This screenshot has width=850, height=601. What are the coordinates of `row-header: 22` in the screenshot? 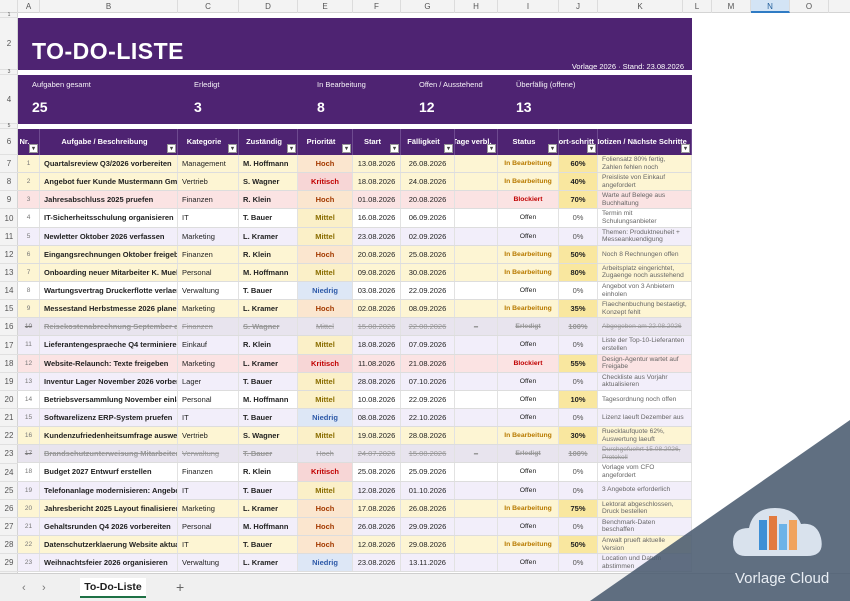 It's located at (9, 436).